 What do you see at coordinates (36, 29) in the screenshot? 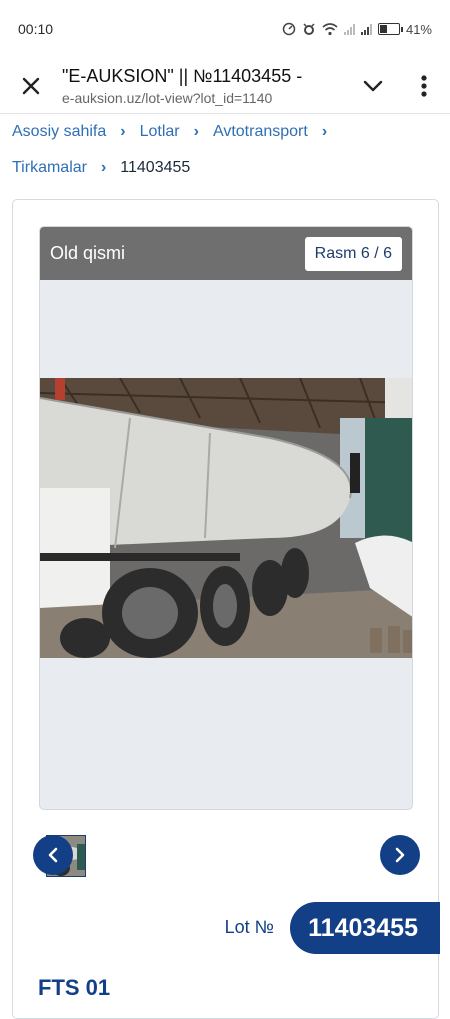
I see `status-time: 00:10` at bounding box center [36, 29].